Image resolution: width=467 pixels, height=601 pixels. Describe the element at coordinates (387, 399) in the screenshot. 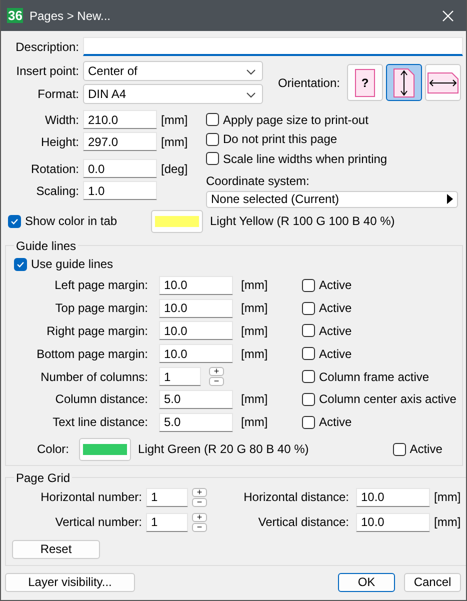

I see `checkbox-label: Column center axis active` at that location.